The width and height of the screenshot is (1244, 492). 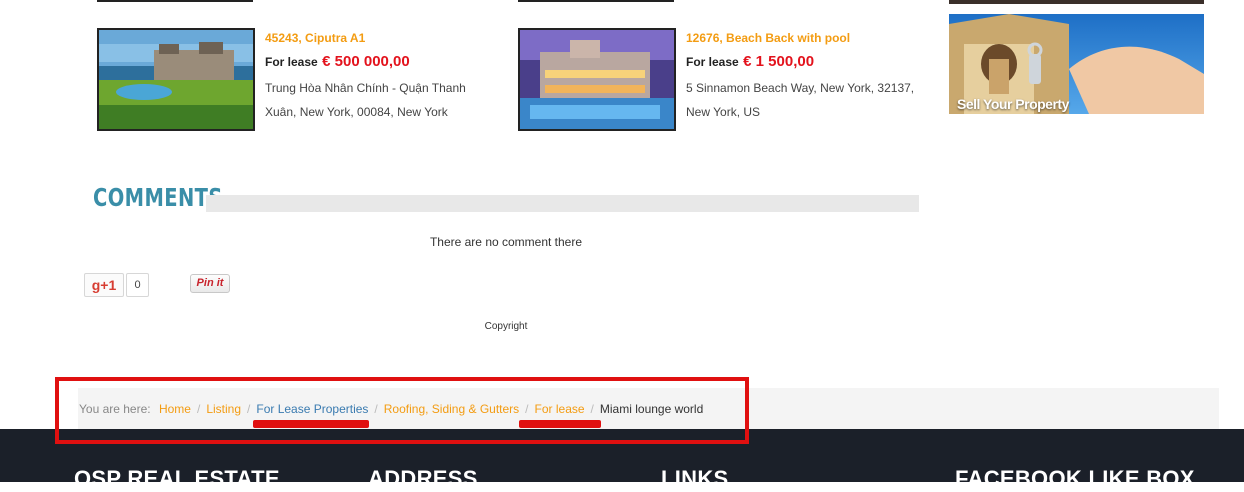 What do you see at coordinates (315, 38) in the screenshot?
I see `listing-title-link: 45243, Ciputra A1` at bounding box center [315, 38].